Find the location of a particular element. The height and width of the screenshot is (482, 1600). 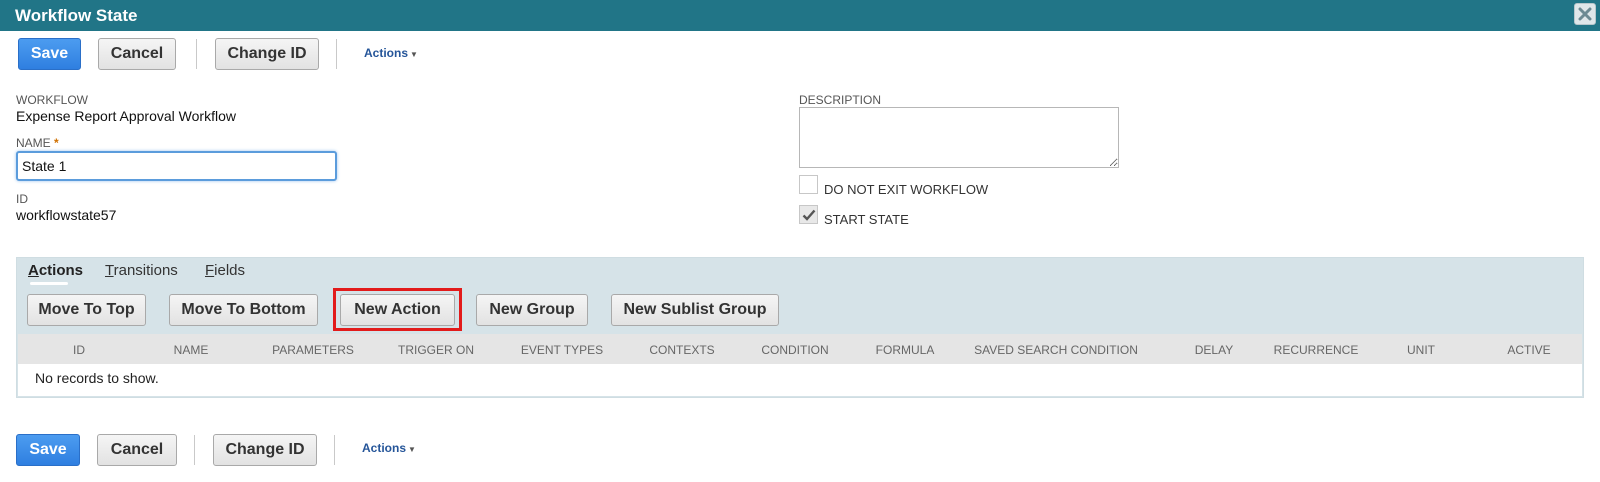

new-group-button: New Group is located at coordinates (532, 310).